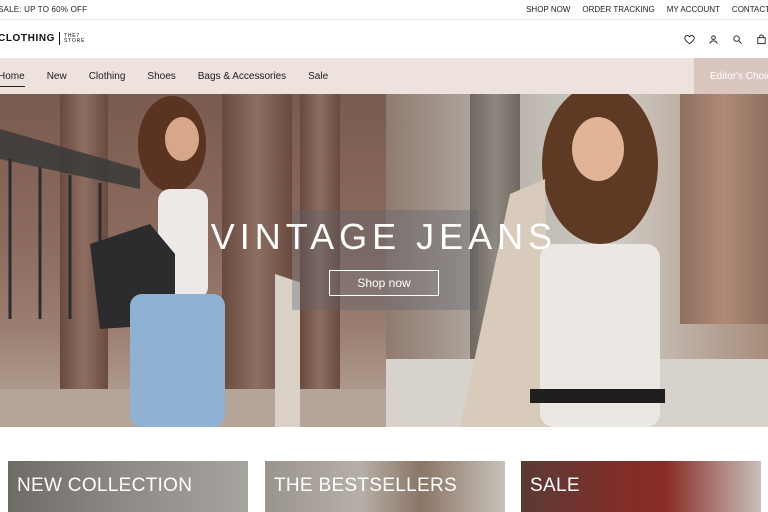 The height and width of the screenshot is (512, 768). Describe the element at coordinates (761, 39) in the screenshot. I see `bag-icon` at that location.